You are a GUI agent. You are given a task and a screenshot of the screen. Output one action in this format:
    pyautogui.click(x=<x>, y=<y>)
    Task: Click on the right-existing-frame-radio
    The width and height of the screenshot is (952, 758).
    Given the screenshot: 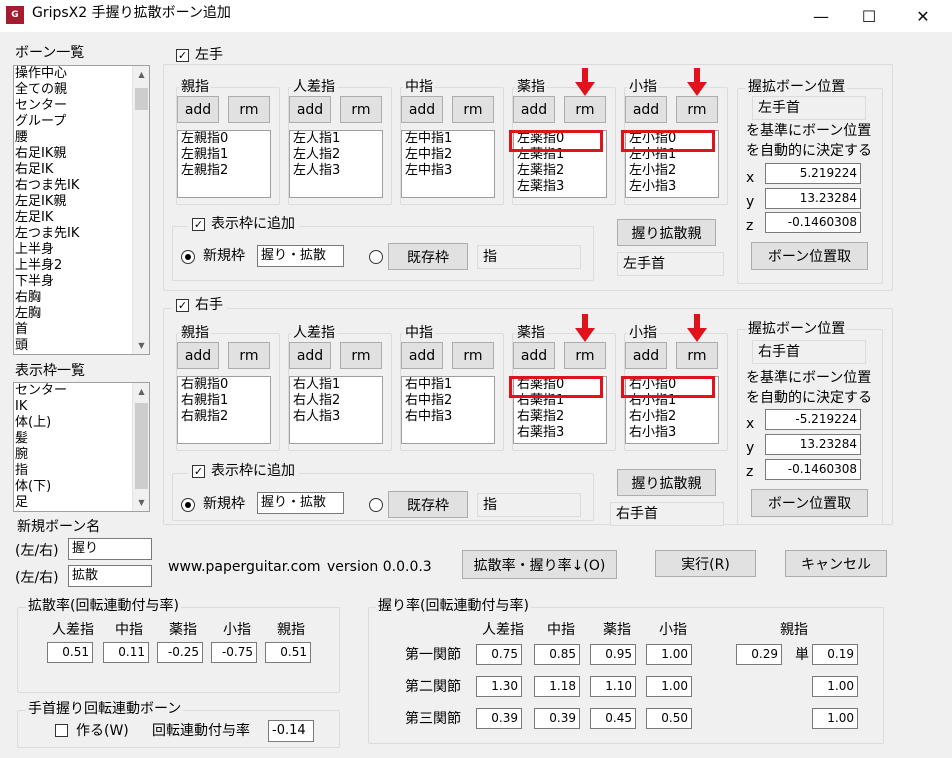 What is the action you would take?
    pyautogui.click(x=376, y=505)
    